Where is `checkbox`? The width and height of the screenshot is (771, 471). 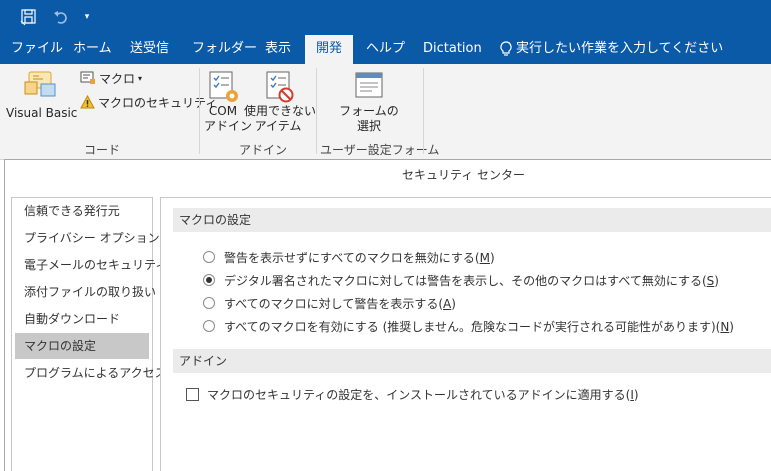
checkbox is located at coordinates (192, 394).